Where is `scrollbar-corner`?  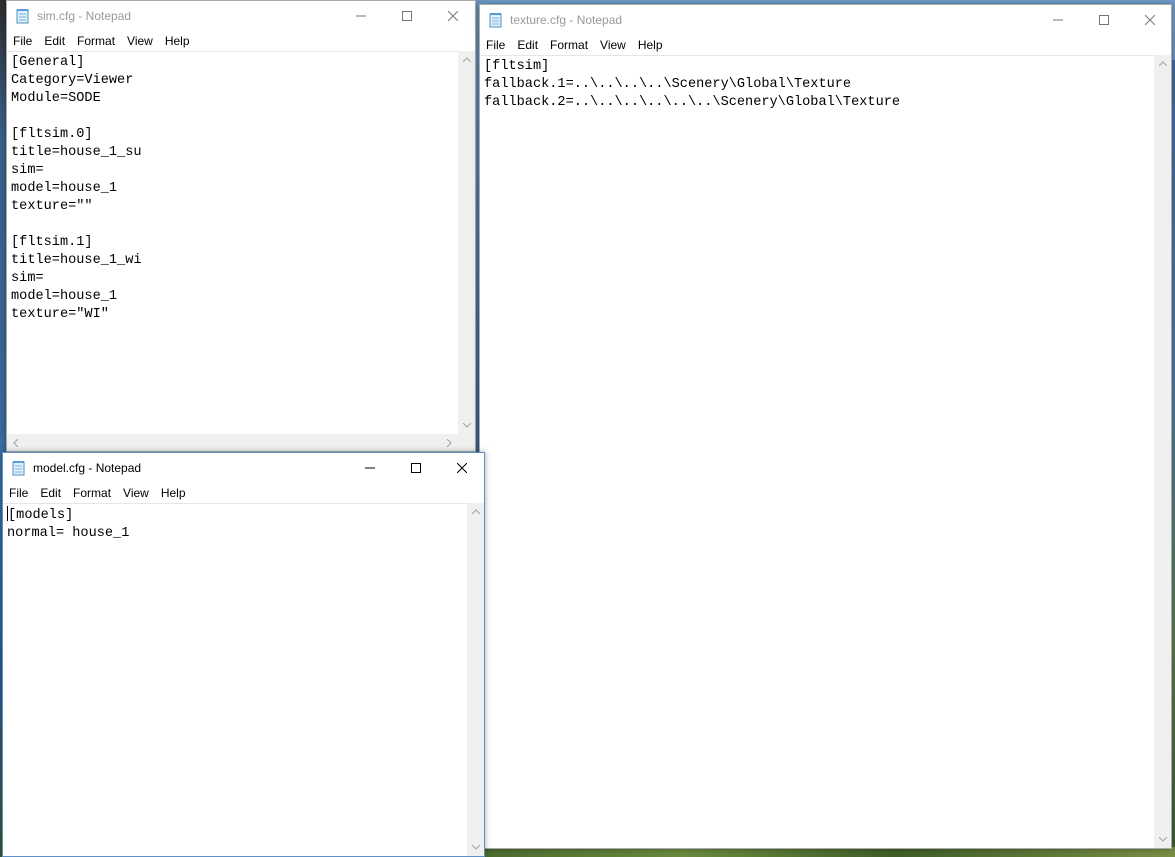 scrollbar-corner is located at coordinates (466, 442).